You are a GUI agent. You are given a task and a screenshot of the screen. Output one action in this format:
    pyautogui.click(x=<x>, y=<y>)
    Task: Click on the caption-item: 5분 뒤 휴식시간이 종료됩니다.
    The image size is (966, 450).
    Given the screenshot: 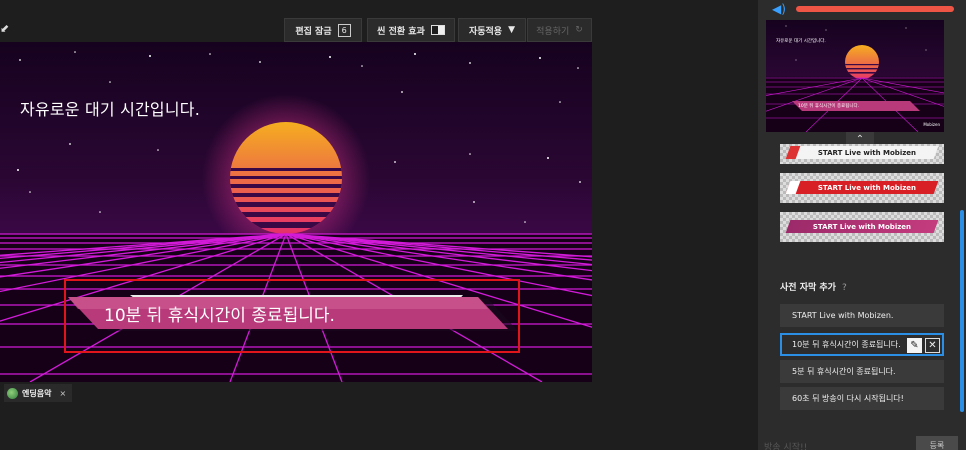 What is the action you would take?
    pyautogui.click(x=862, y=371)
    